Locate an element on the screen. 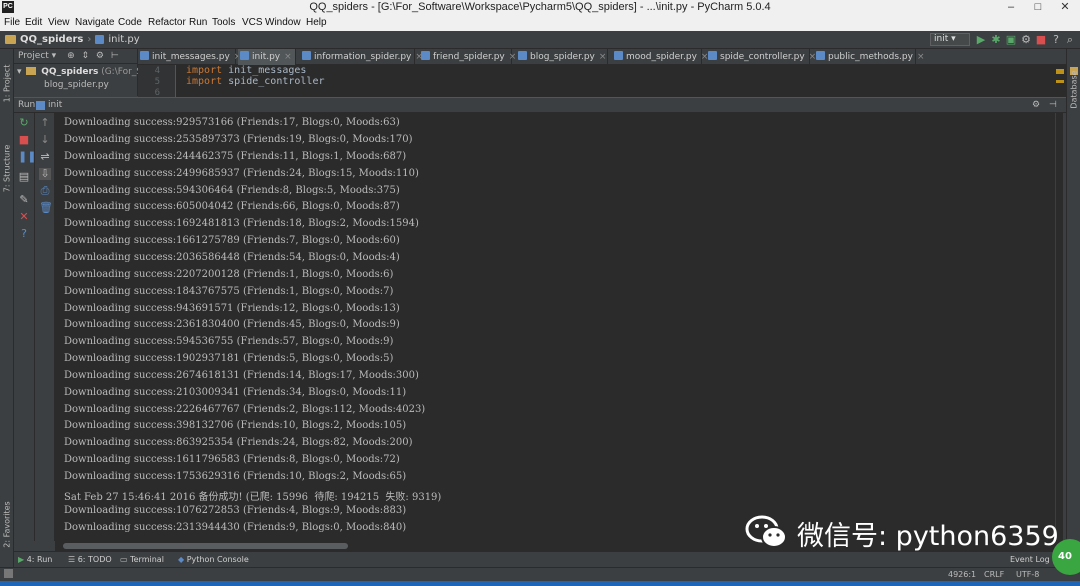 Image resolution: width=1080 pixels, height=586 pixels. trash-icon: 🗑 is located at coordinates (46, 208).